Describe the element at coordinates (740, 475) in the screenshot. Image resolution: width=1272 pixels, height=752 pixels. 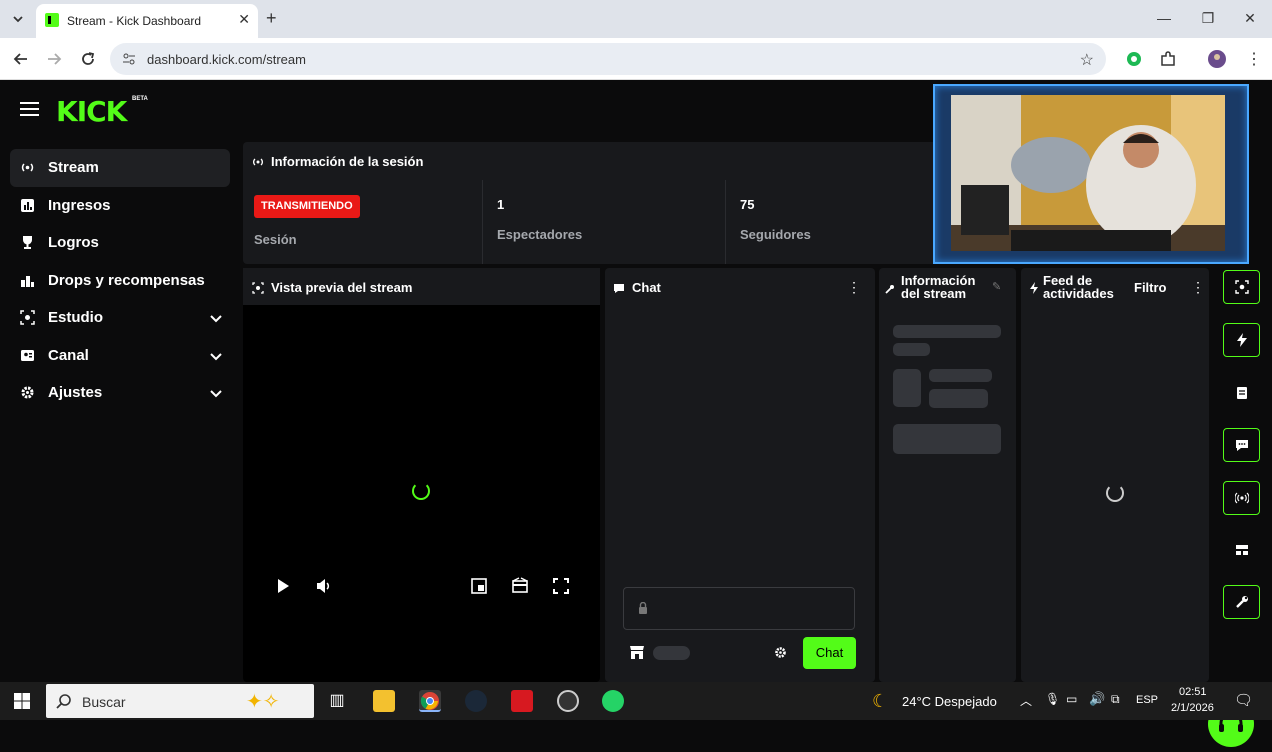
I see `chat-panel: Chat ⋮ Chat` at that location.